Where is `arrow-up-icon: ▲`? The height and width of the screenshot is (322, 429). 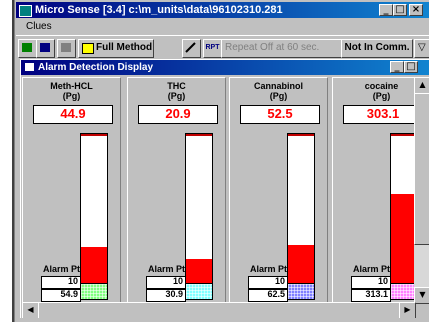
arrow-up-icon: ▲ is located at coordinates (422, 84).